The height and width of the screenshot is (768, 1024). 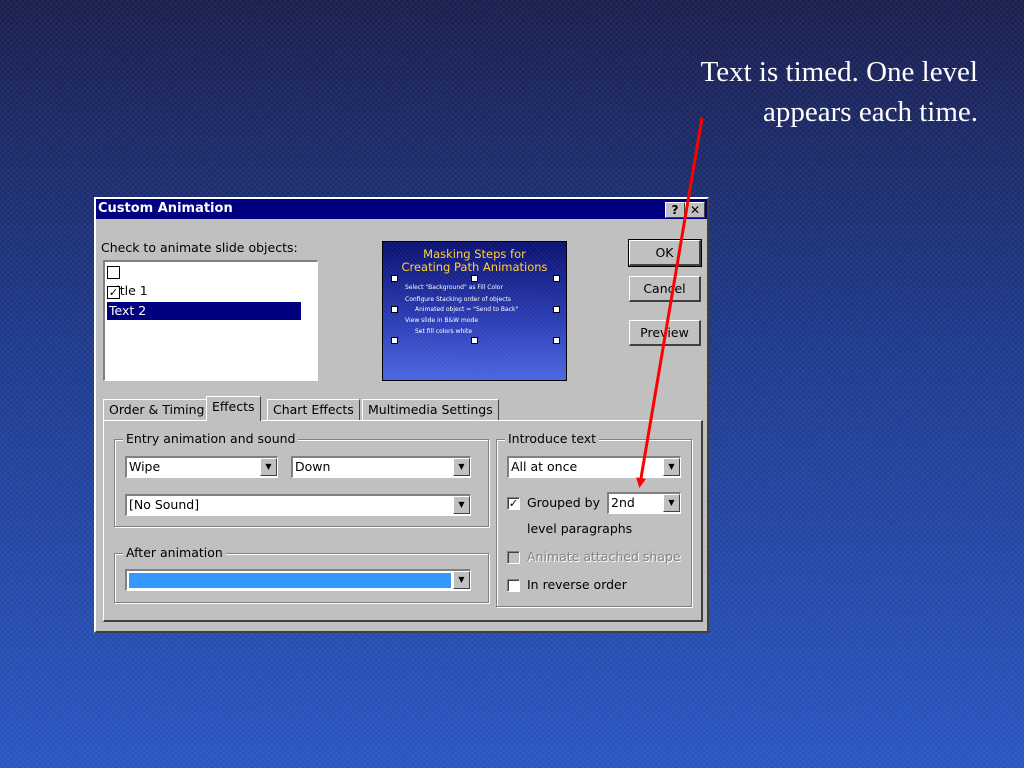 I want to click on grouped-level-value: 2nd, so click(x=623, y=502).